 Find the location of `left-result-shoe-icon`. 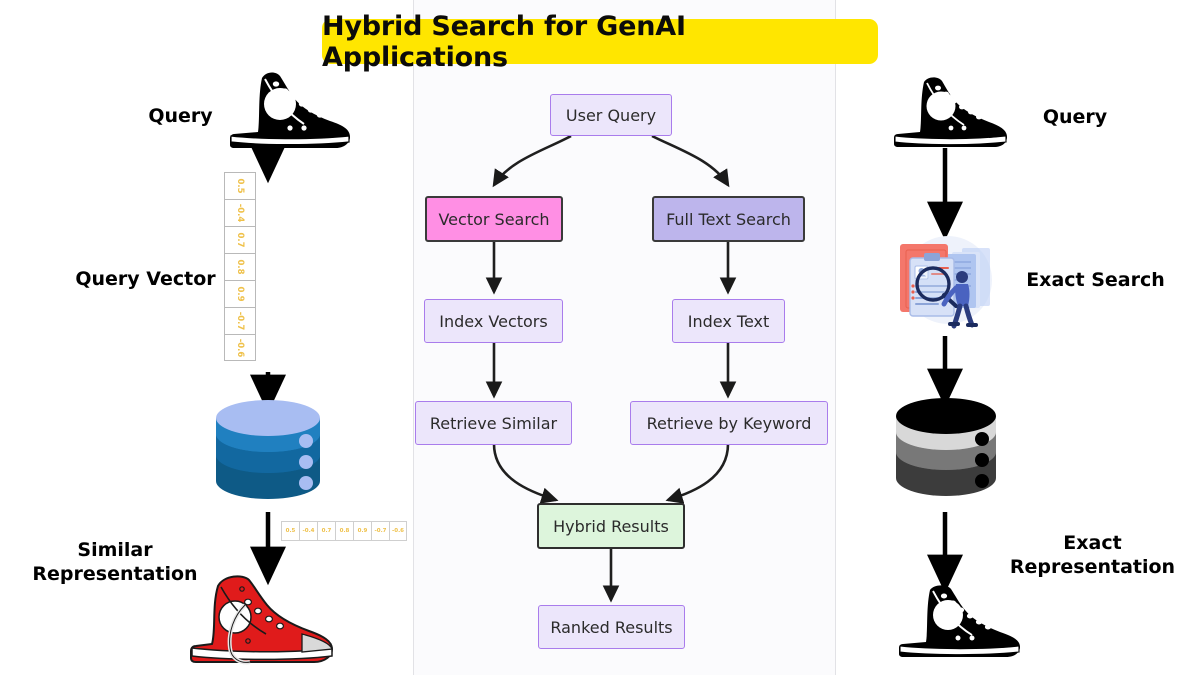

left-result-shoe-icon is located at coordinates (262, 620).